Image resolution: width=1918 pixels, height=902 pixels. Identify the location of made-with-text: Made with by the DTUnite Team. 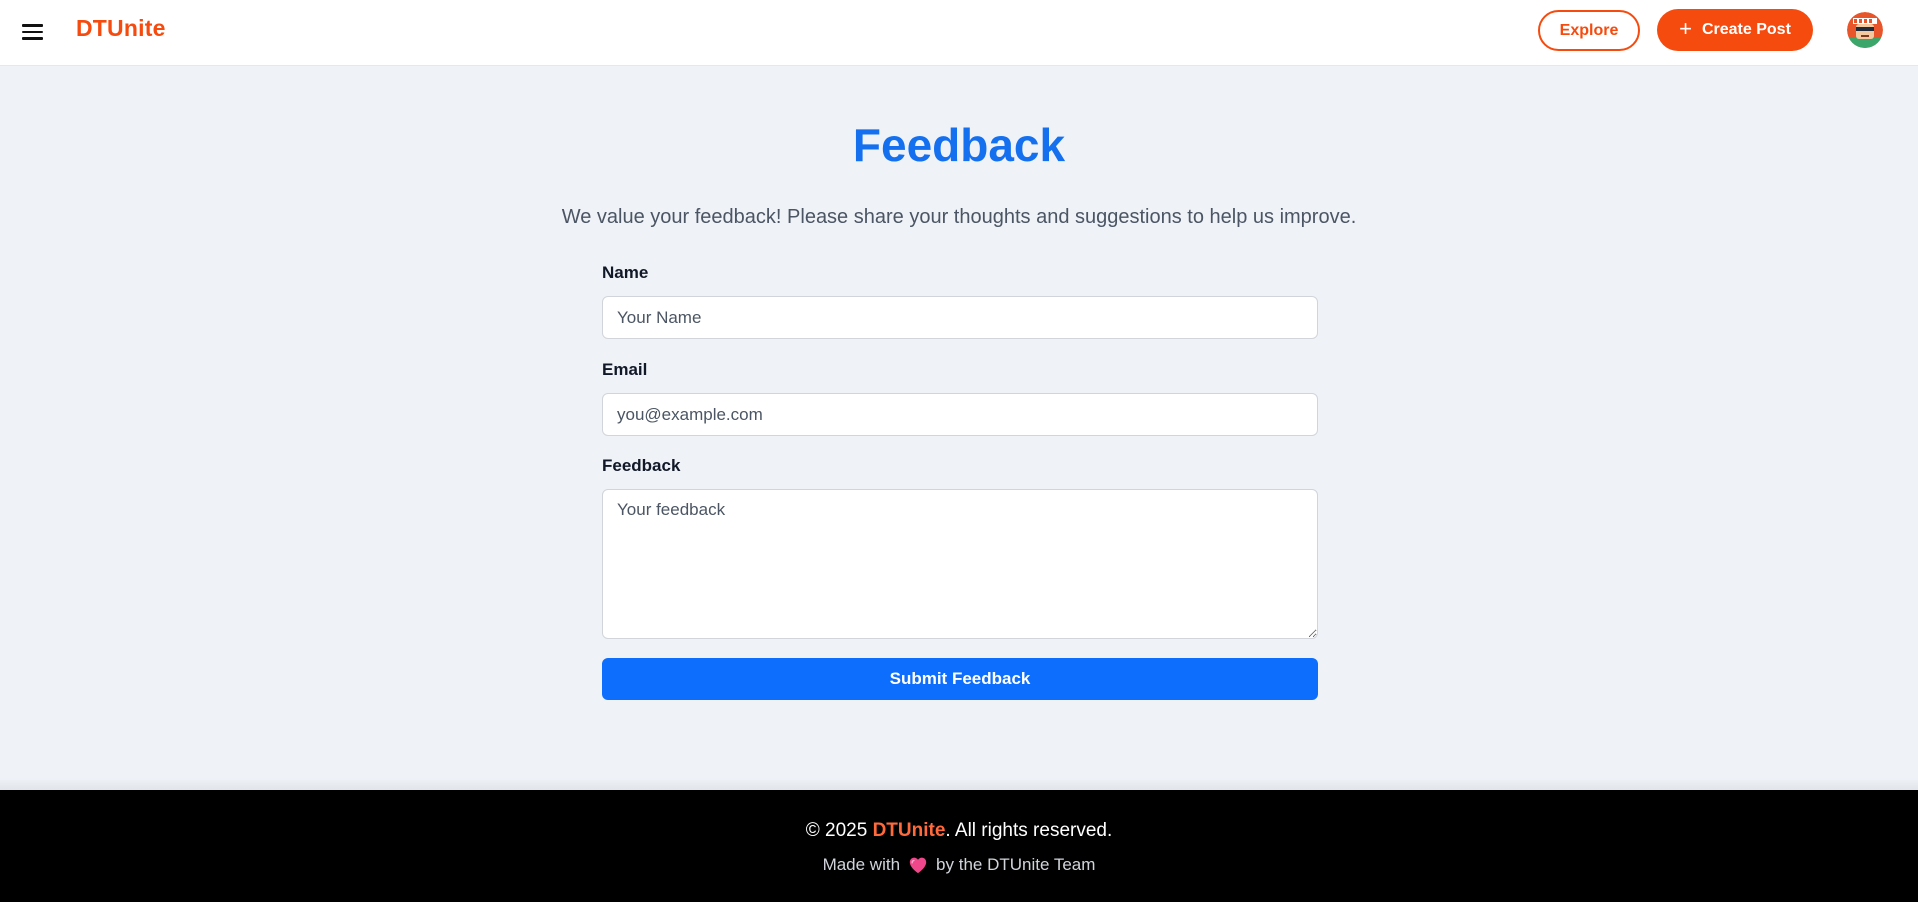
(959, 865).